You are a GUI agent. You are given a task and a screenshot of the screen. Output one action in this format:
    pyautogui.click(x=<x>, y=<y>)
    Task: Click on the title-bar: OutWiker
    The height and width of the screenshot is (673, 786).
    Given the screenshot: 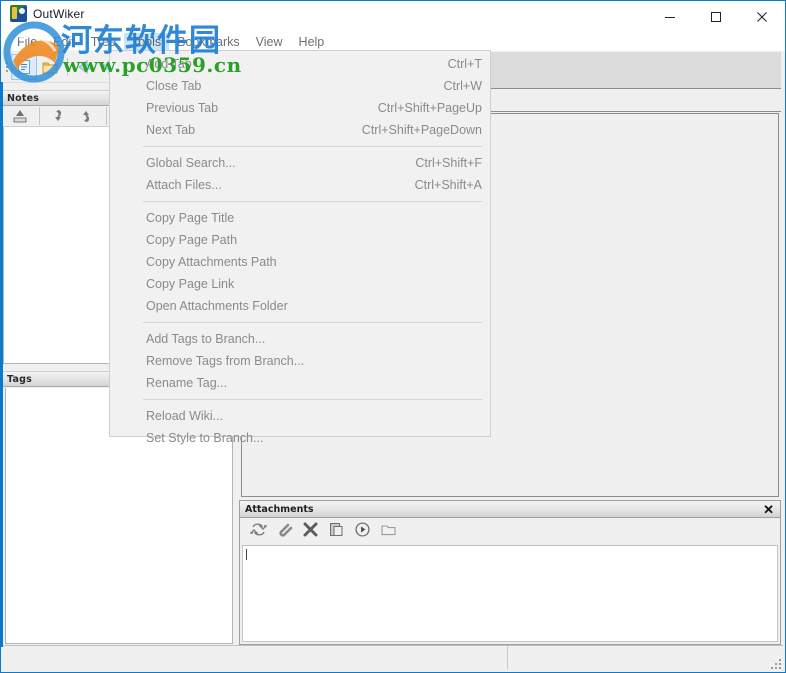 What is the action you would take?
    pyautogui.click(x=393, y=16)
    